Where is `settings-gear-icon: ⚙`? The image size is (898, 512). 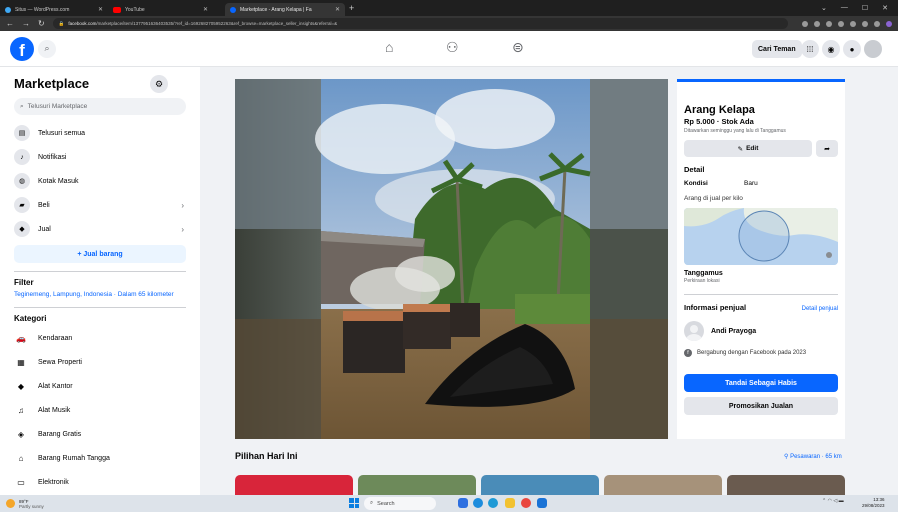
settings-gear-icon: ⚙ is located at coordinates (159, 84).